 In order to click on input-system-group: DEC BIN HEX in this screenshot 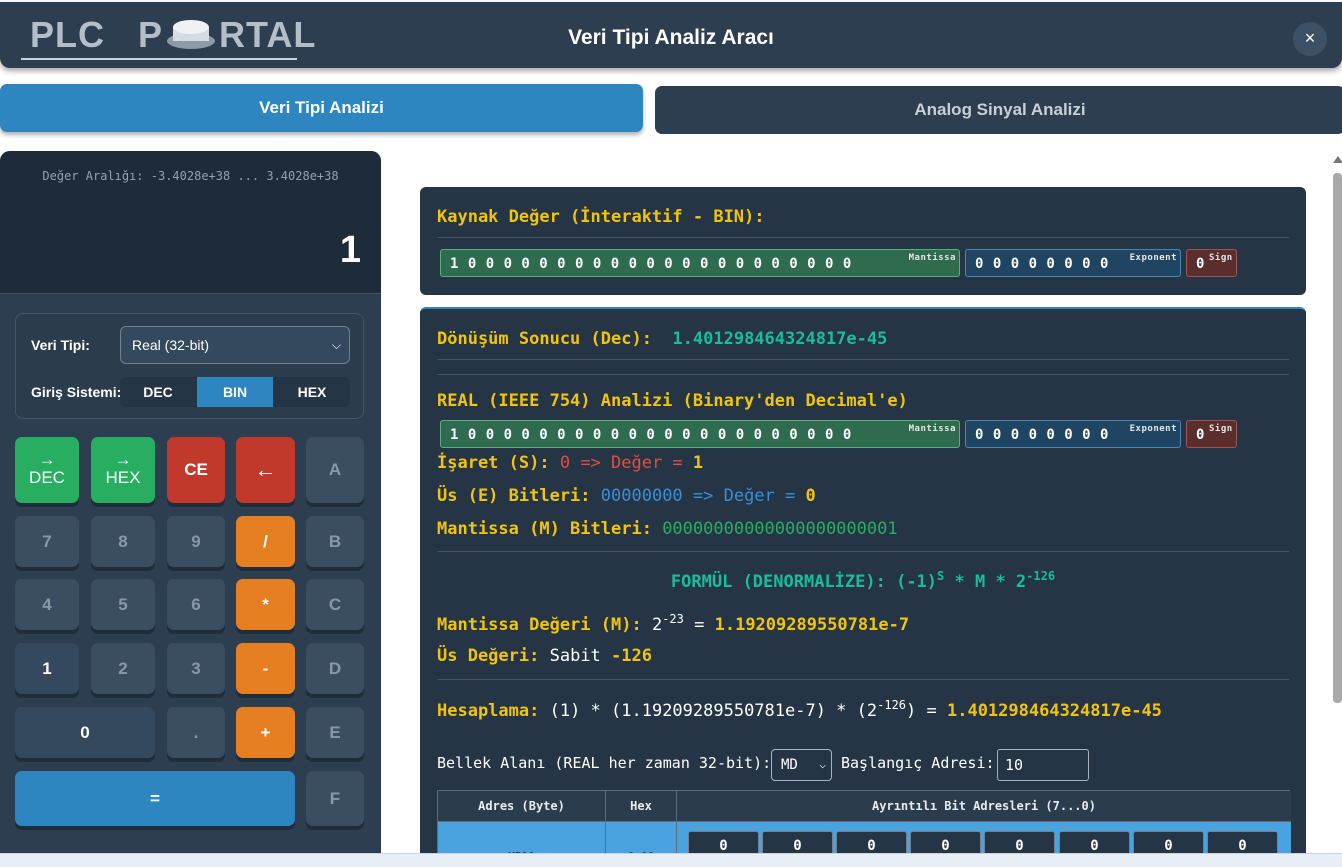, I will do `click(235, 392)`.